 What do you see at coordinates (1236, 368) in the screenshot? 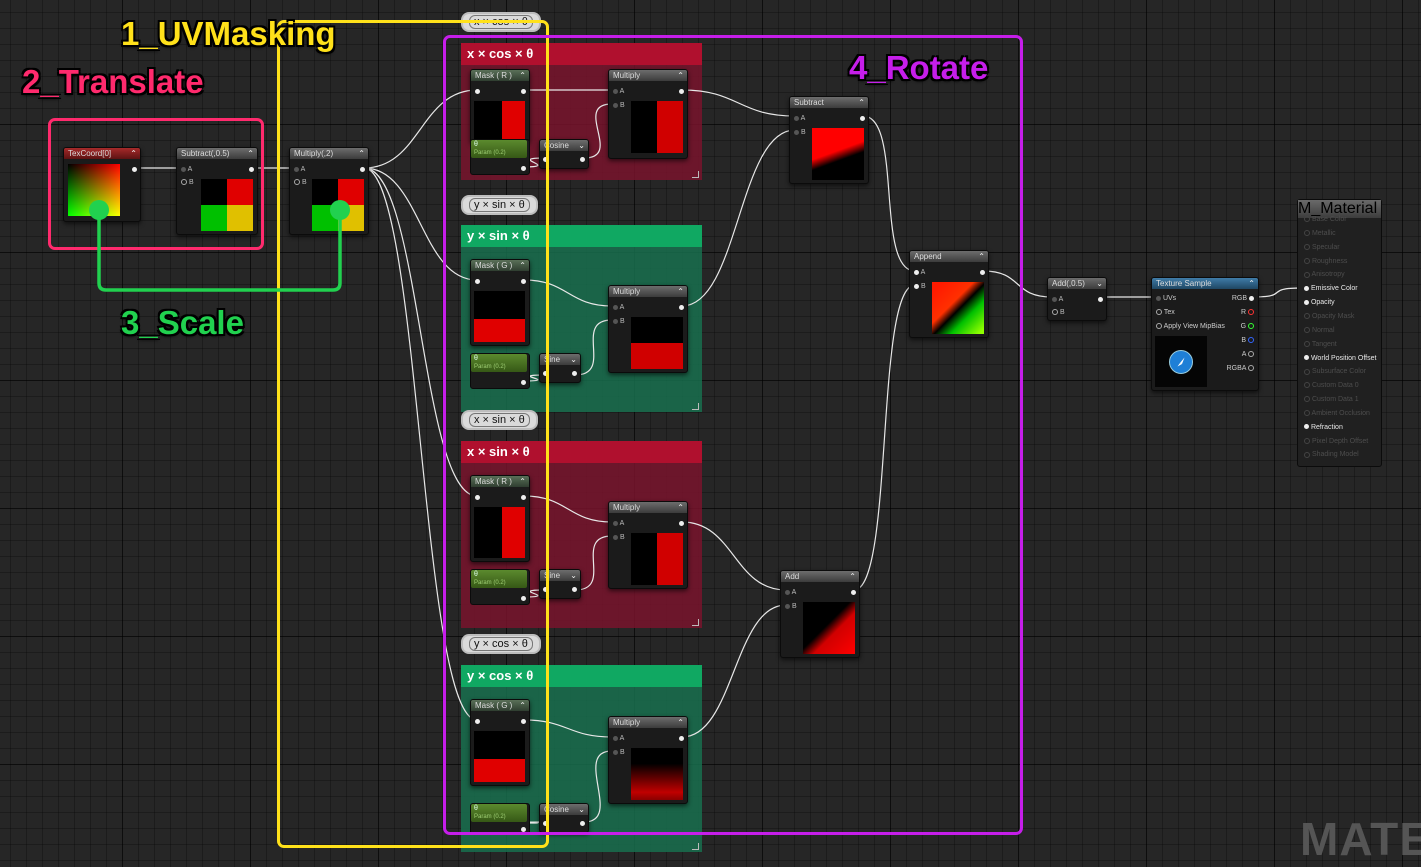
I see `pin-label: RGBA` at bounding box center [1236, 368].